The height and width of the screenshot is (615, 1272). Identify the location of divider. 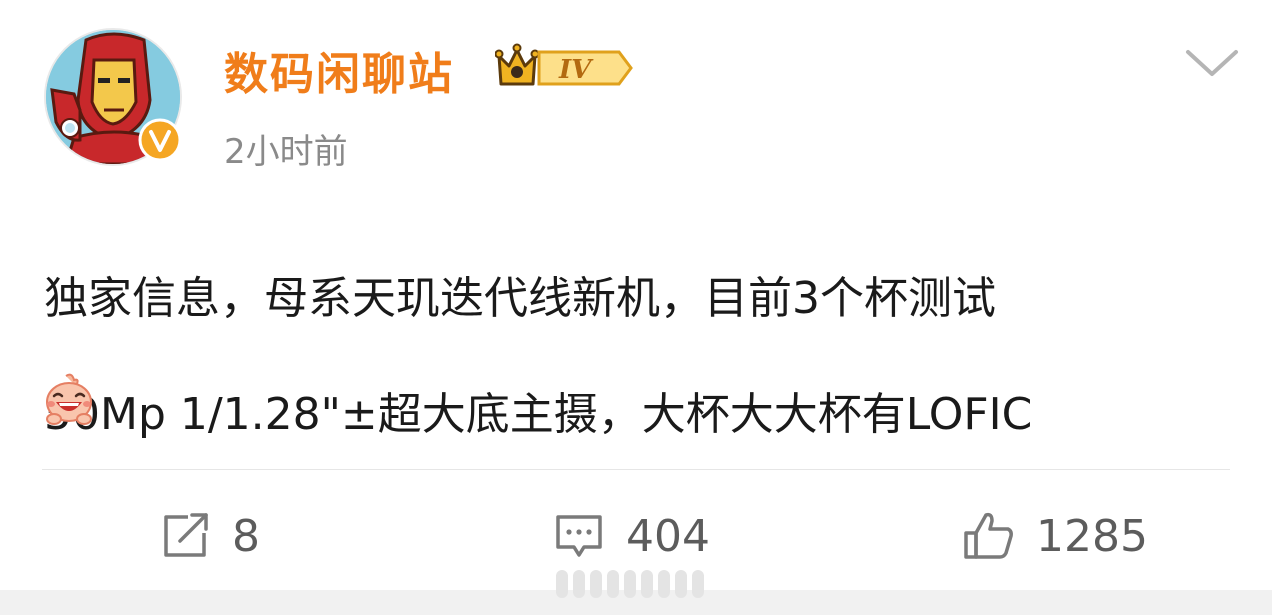
(636, 469).